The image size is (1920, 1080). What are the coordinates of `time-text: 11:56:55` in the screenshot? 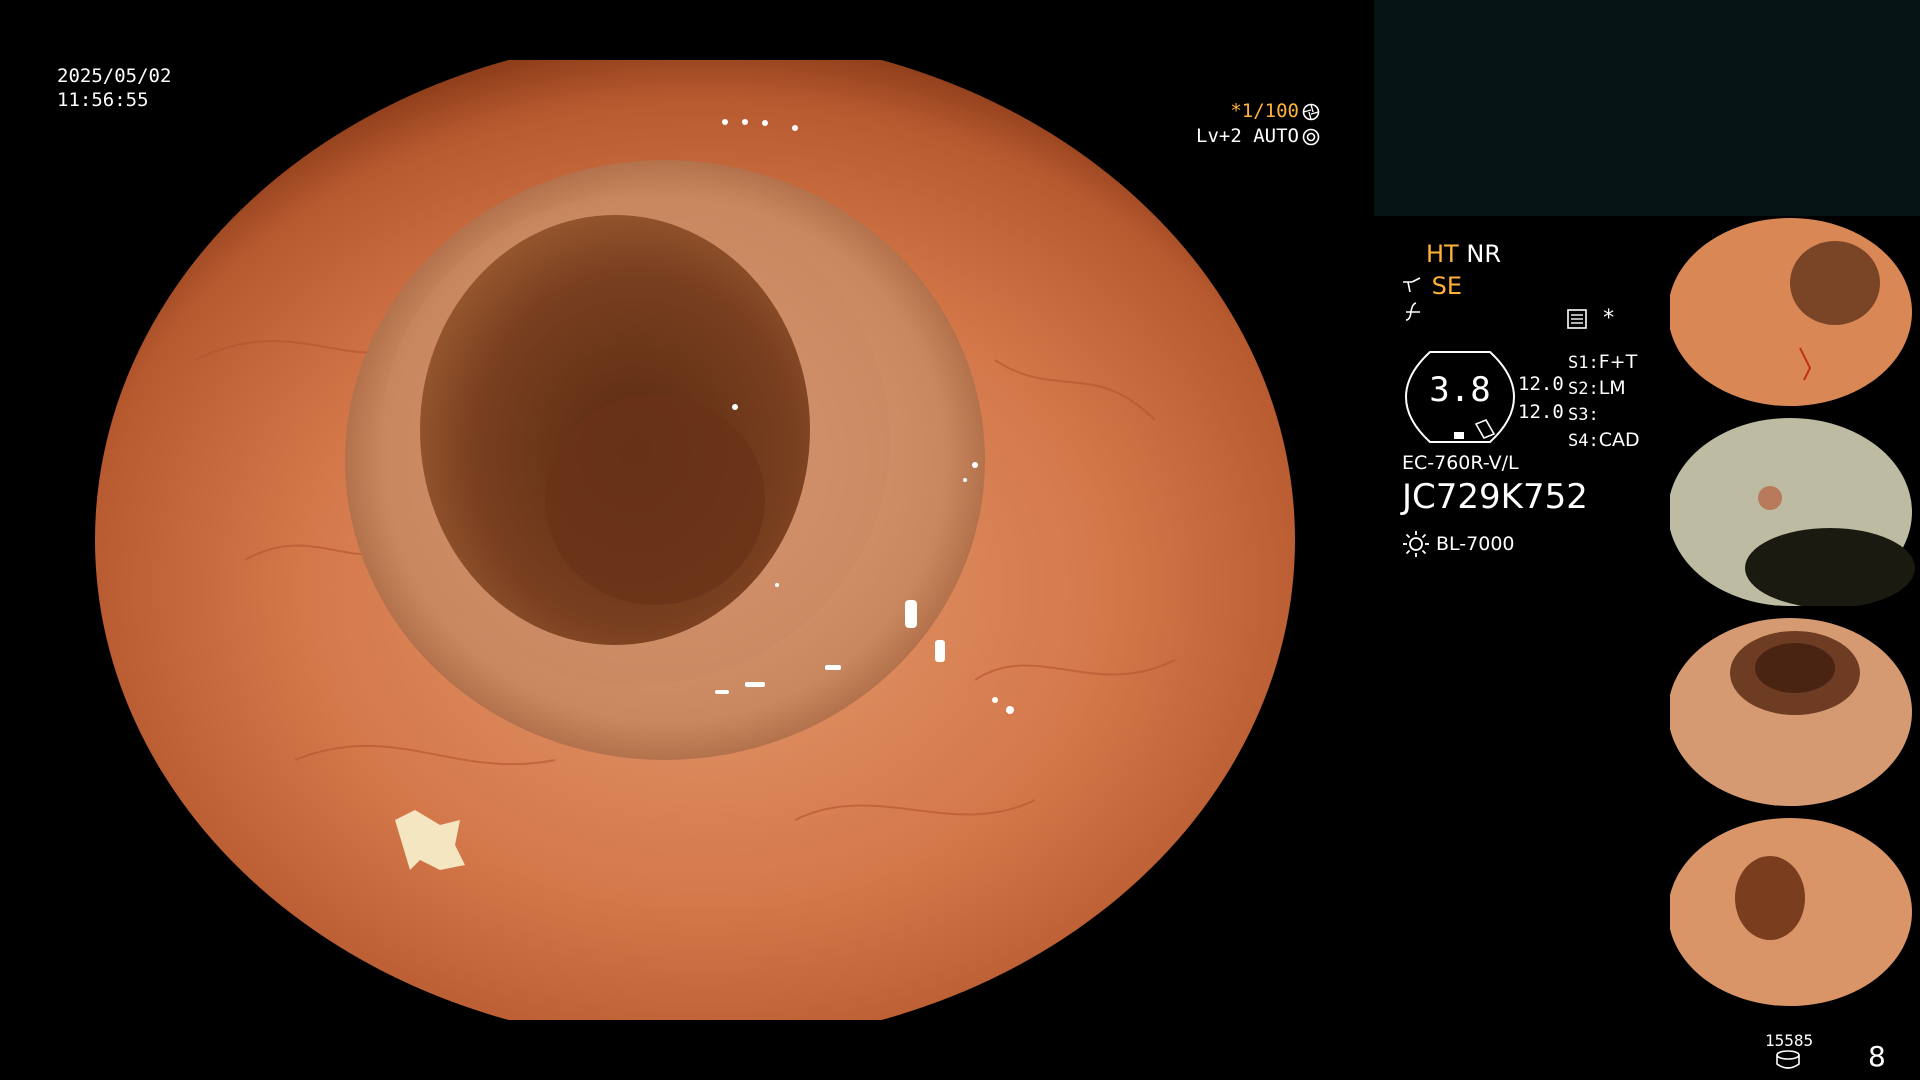 It's located at (103, 100).